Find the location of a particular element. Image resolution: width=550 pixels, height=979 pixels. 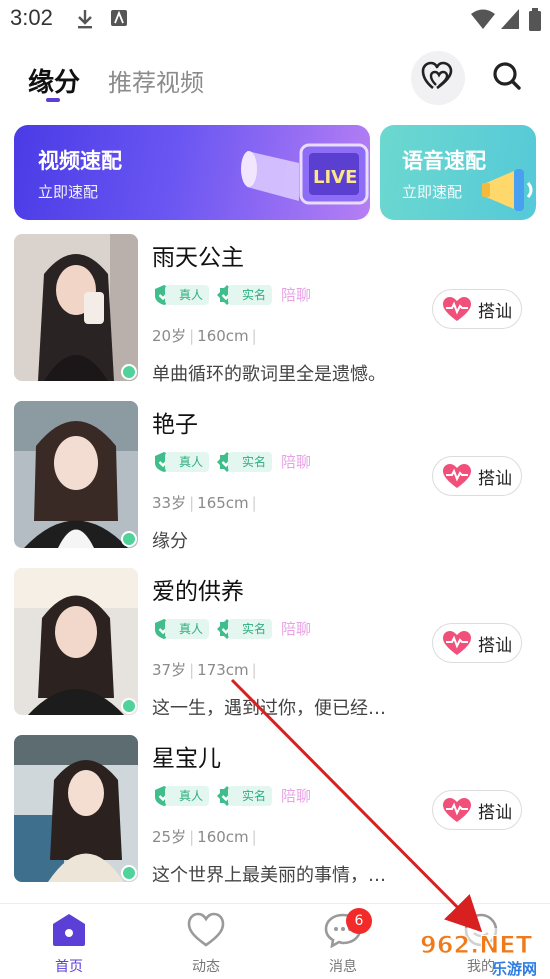

nav-home: 首页 is located at coordinates (69, 944).